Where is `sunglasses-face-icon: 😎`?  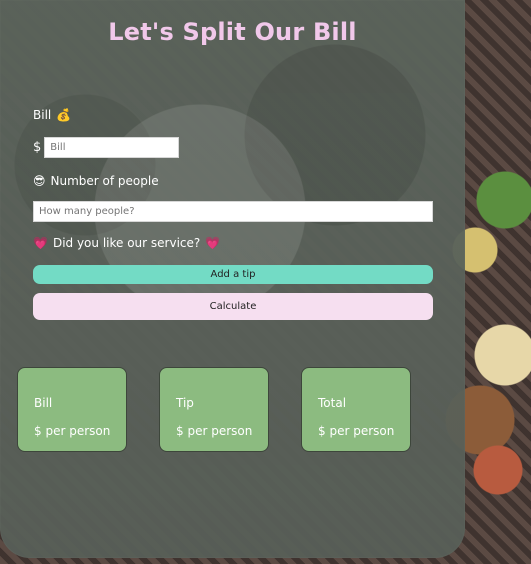
sunglasses-face-icon: 😎 is located at coordinates (39, 181).